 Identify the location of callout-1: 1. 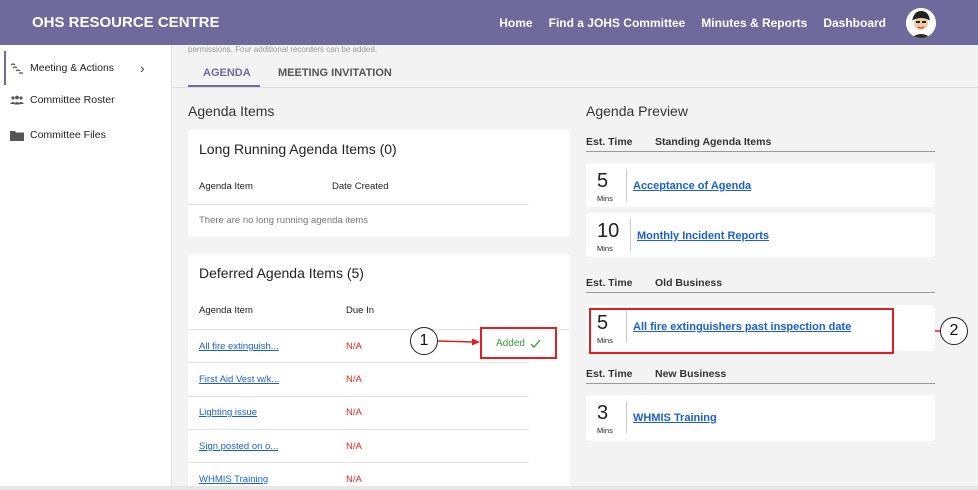
(424, 341).